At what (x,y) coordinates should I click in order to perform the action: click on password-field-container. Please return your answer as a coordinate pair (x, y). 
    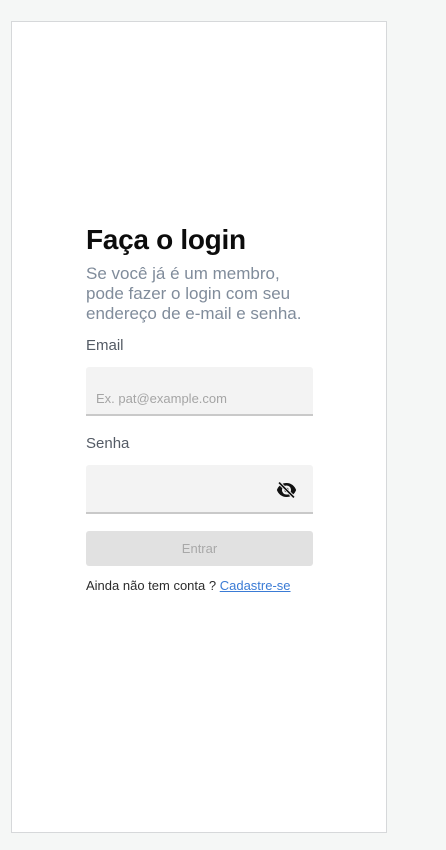
    Looking at the image, I should click on (199, 489).